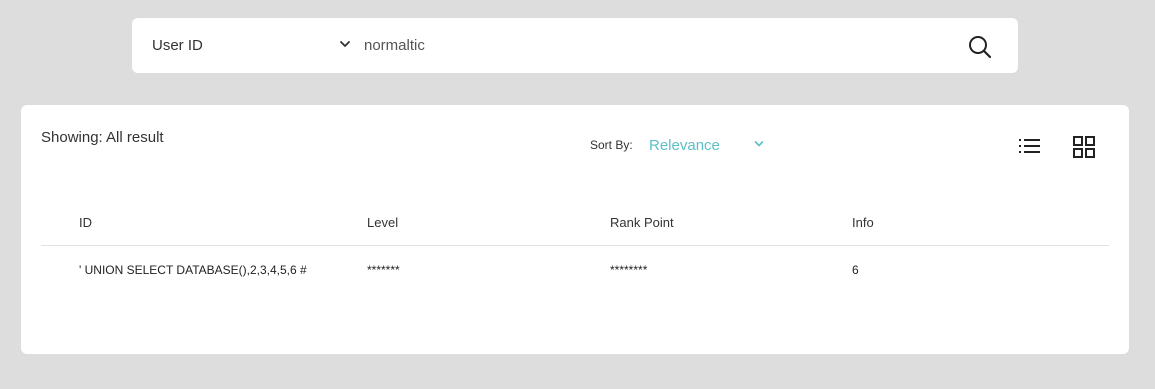  What do you see at coordinates (611, 145) in the screenshot?
I see `sort-label: Sort By:` at bounding box center [611, 145].